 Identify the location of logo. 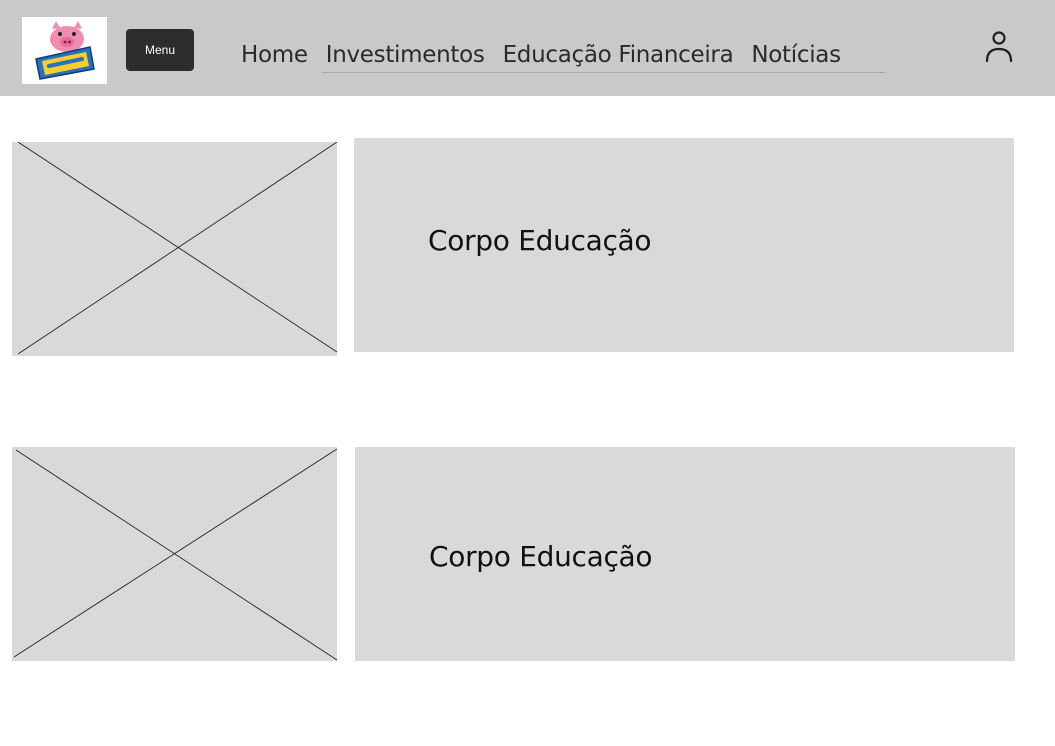
(64, 50).